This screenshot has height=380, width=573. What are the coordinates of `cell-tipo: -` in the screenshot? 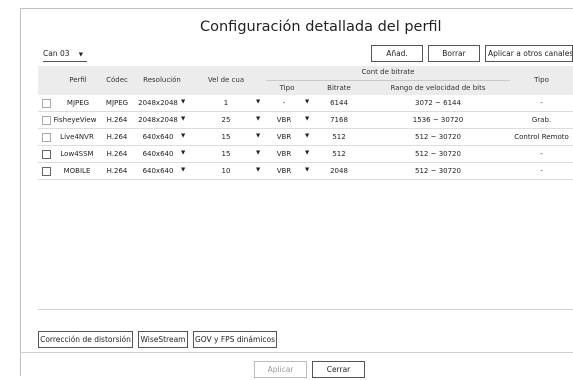 It's located at (284, 103).